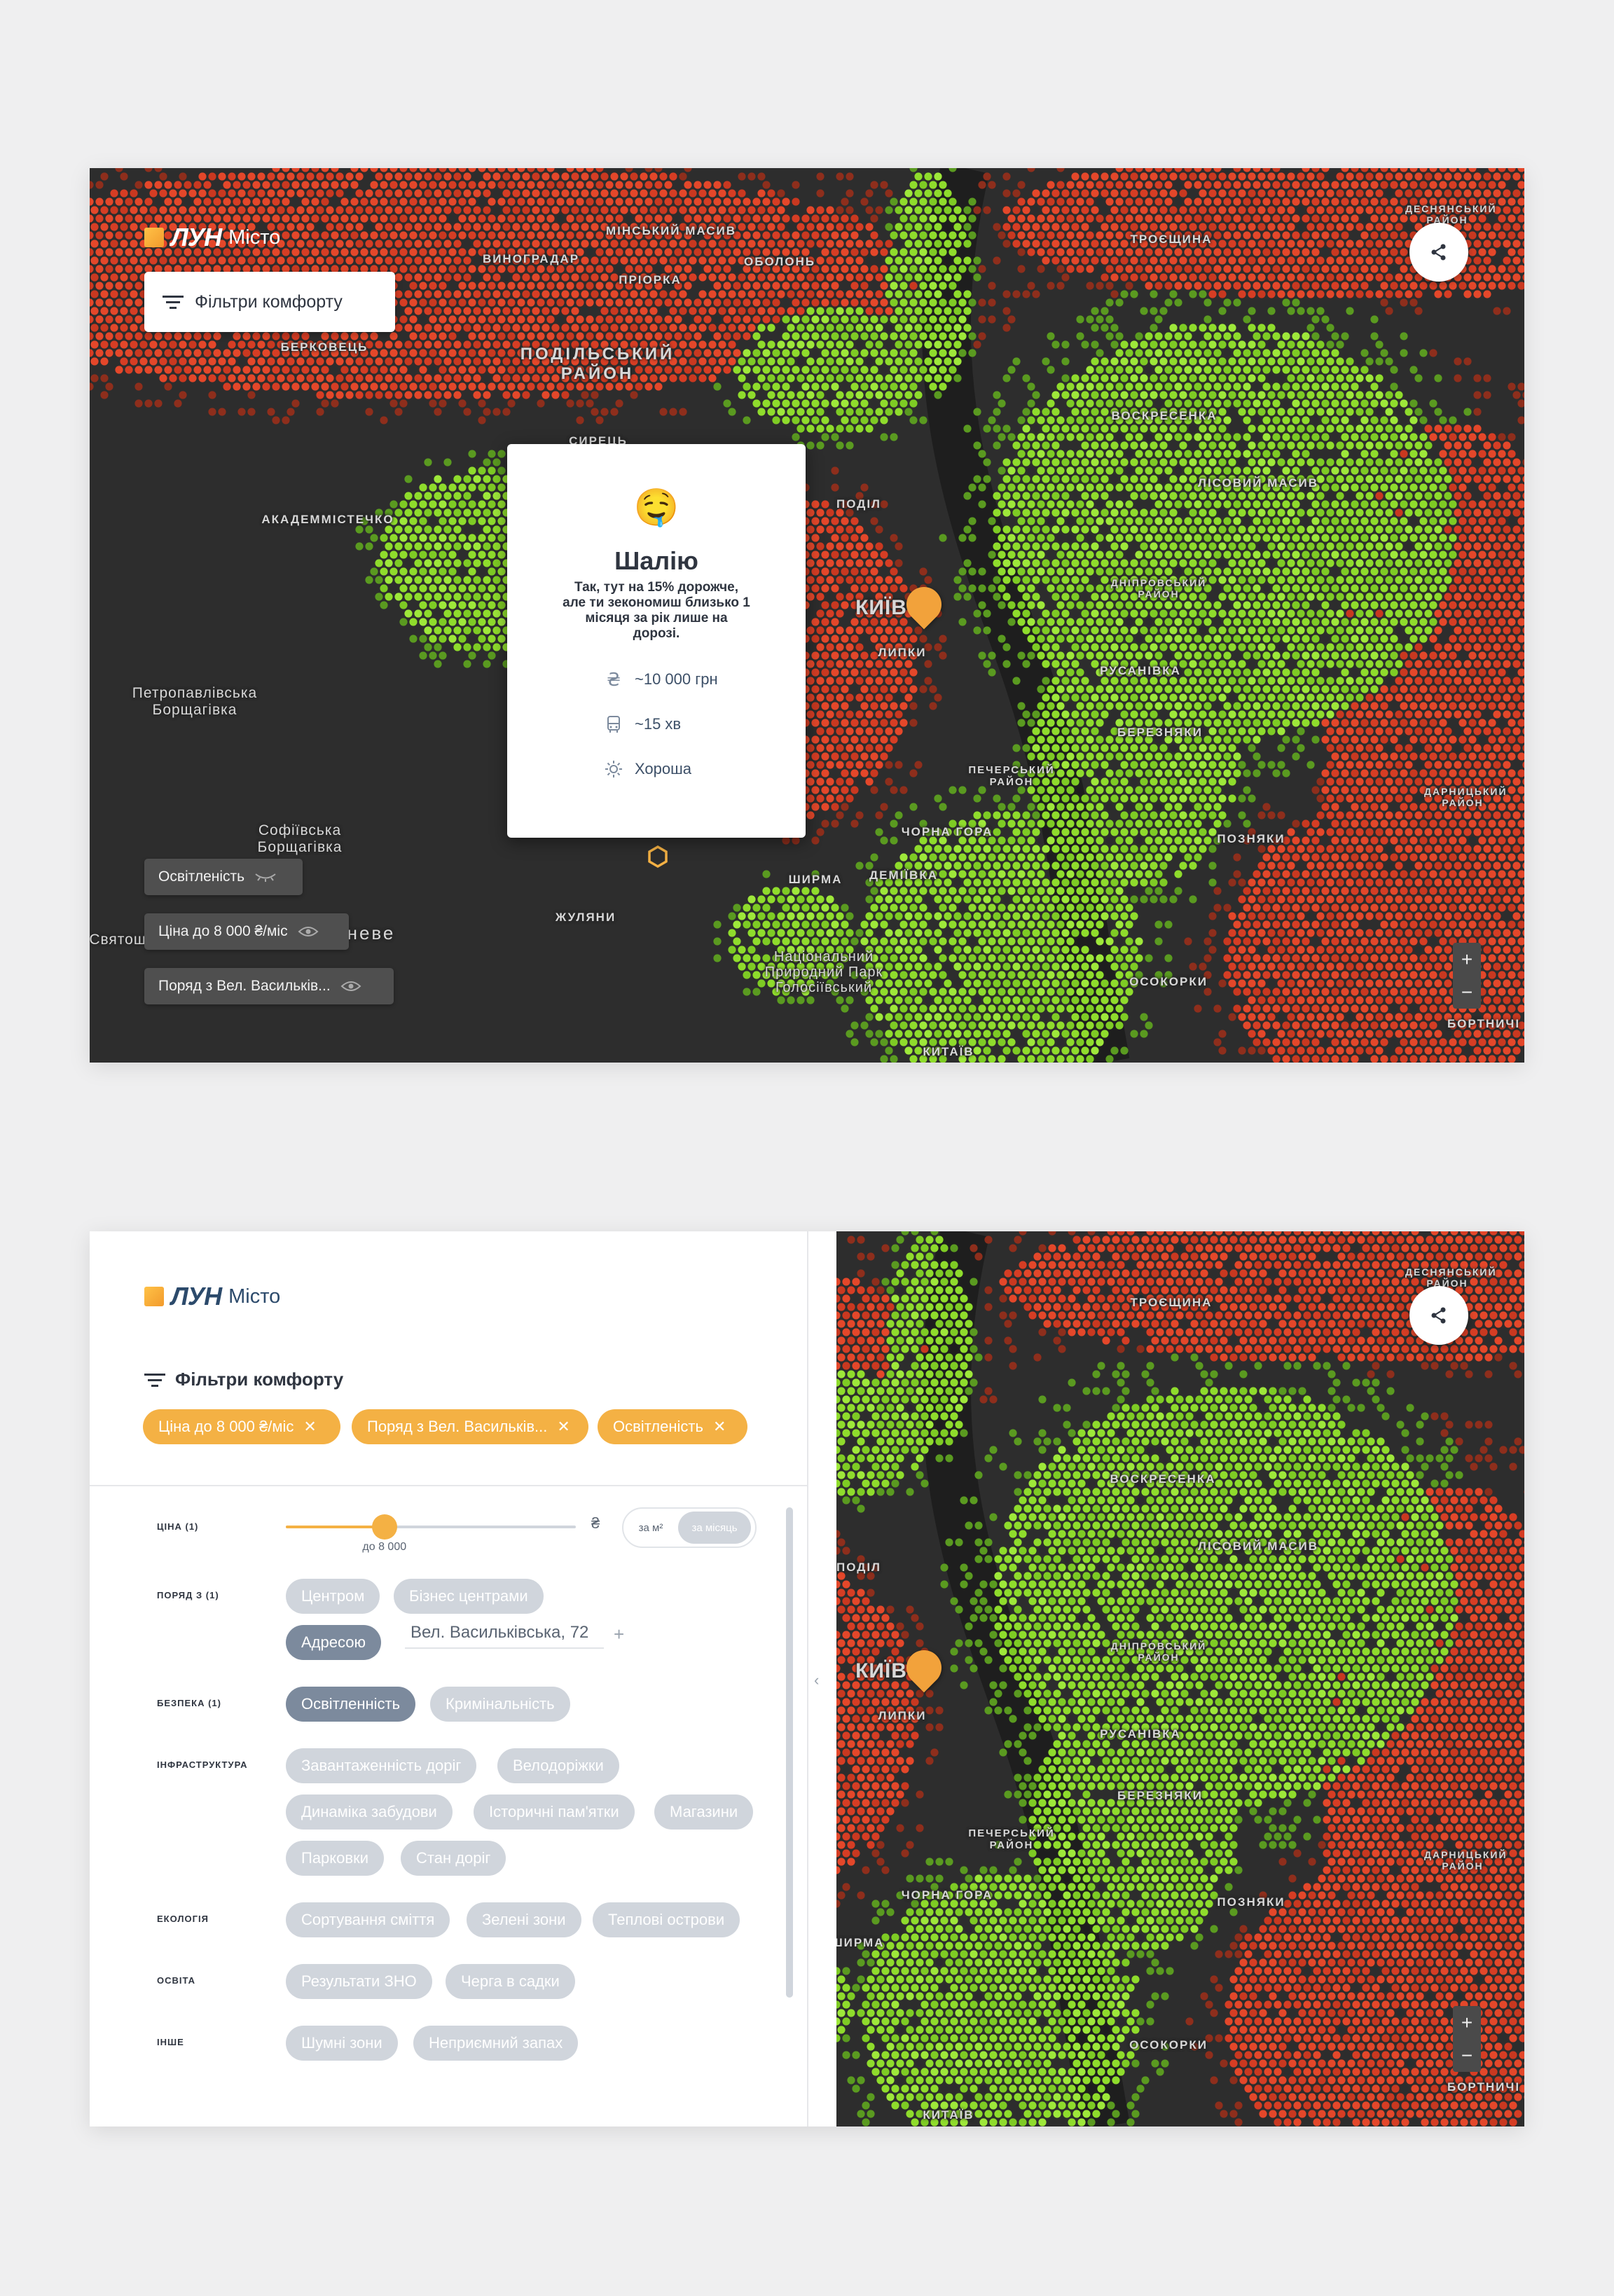  Describe the element at coordinates (858, 1567) in the screenshot. I see `map-label: Поділ` at that location.